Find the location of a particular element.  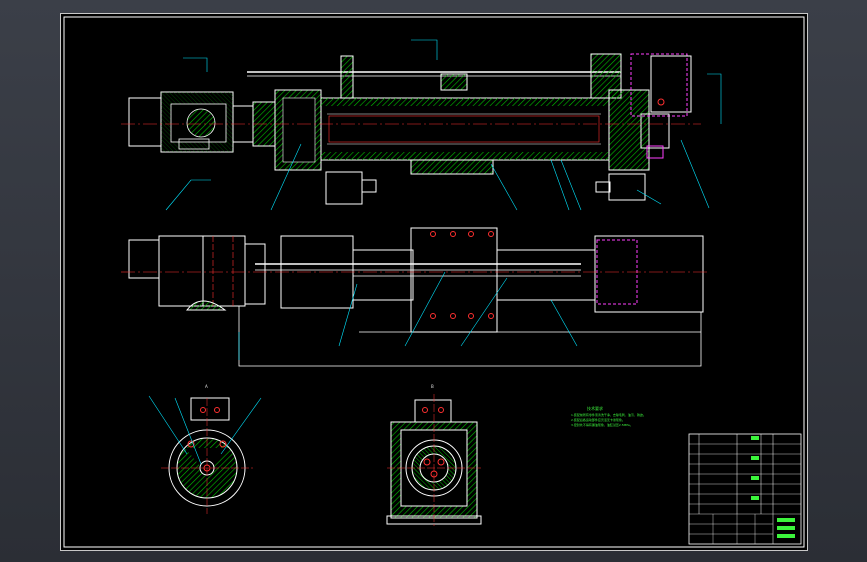

svg-text: 技术要求 is located at coordinates (595, 408).